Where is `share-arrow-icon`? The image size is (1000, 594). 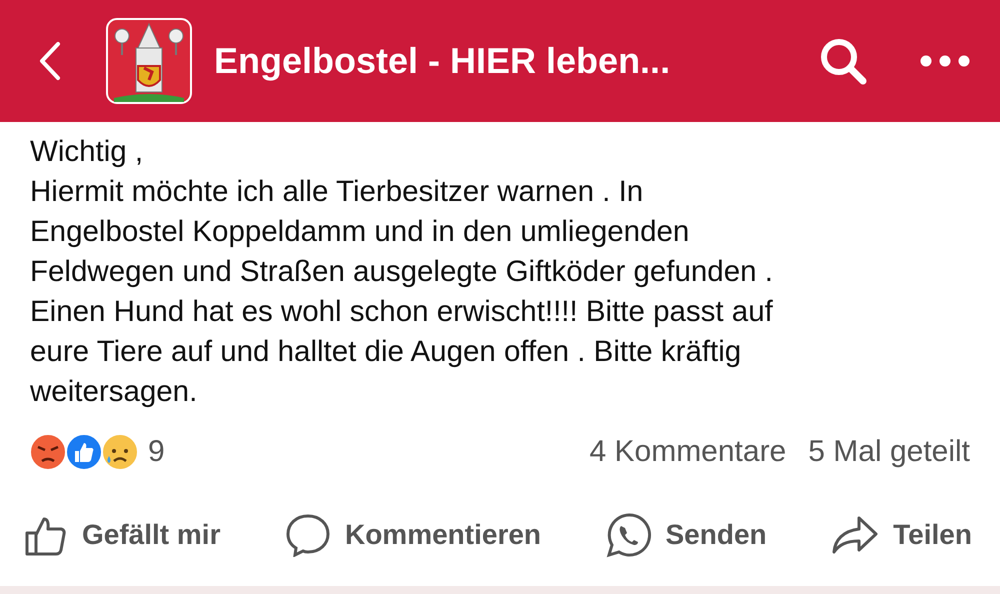 share-arrow-icon is located at coordinates (855, 535).